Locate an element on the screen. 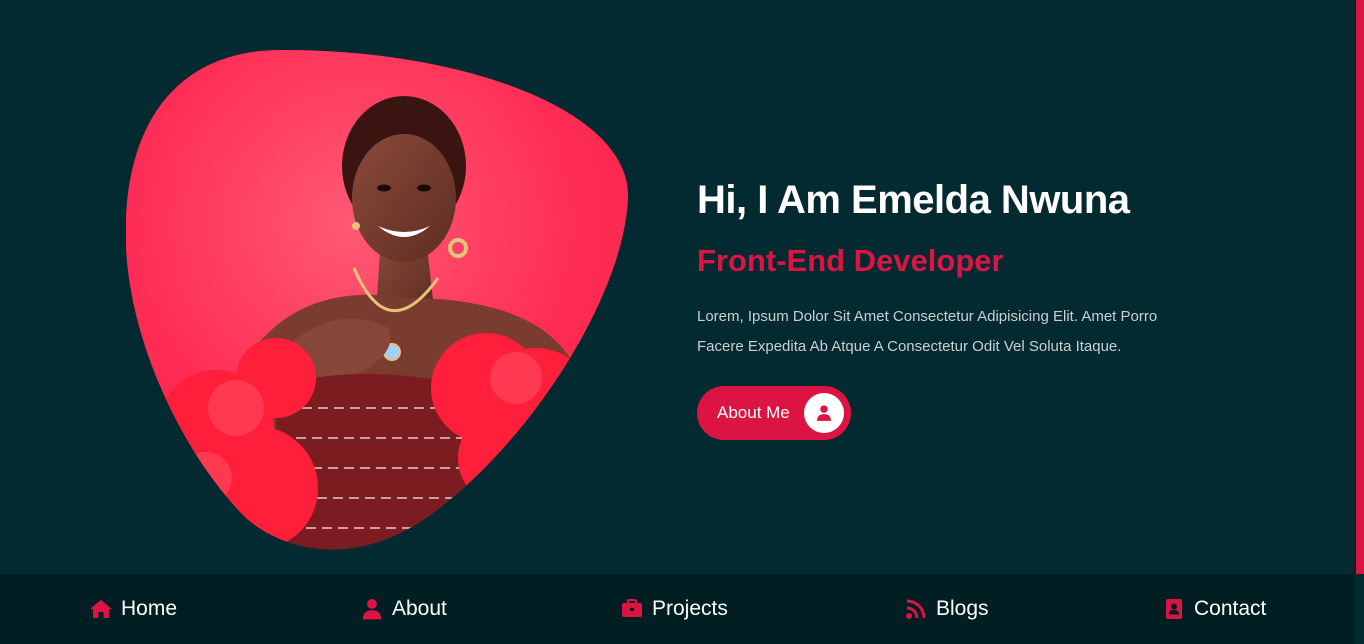 Image resolution: width=1364 pixels, height=644 pixels. nav-item-projects: Projects is located at coordinates (674, 609).